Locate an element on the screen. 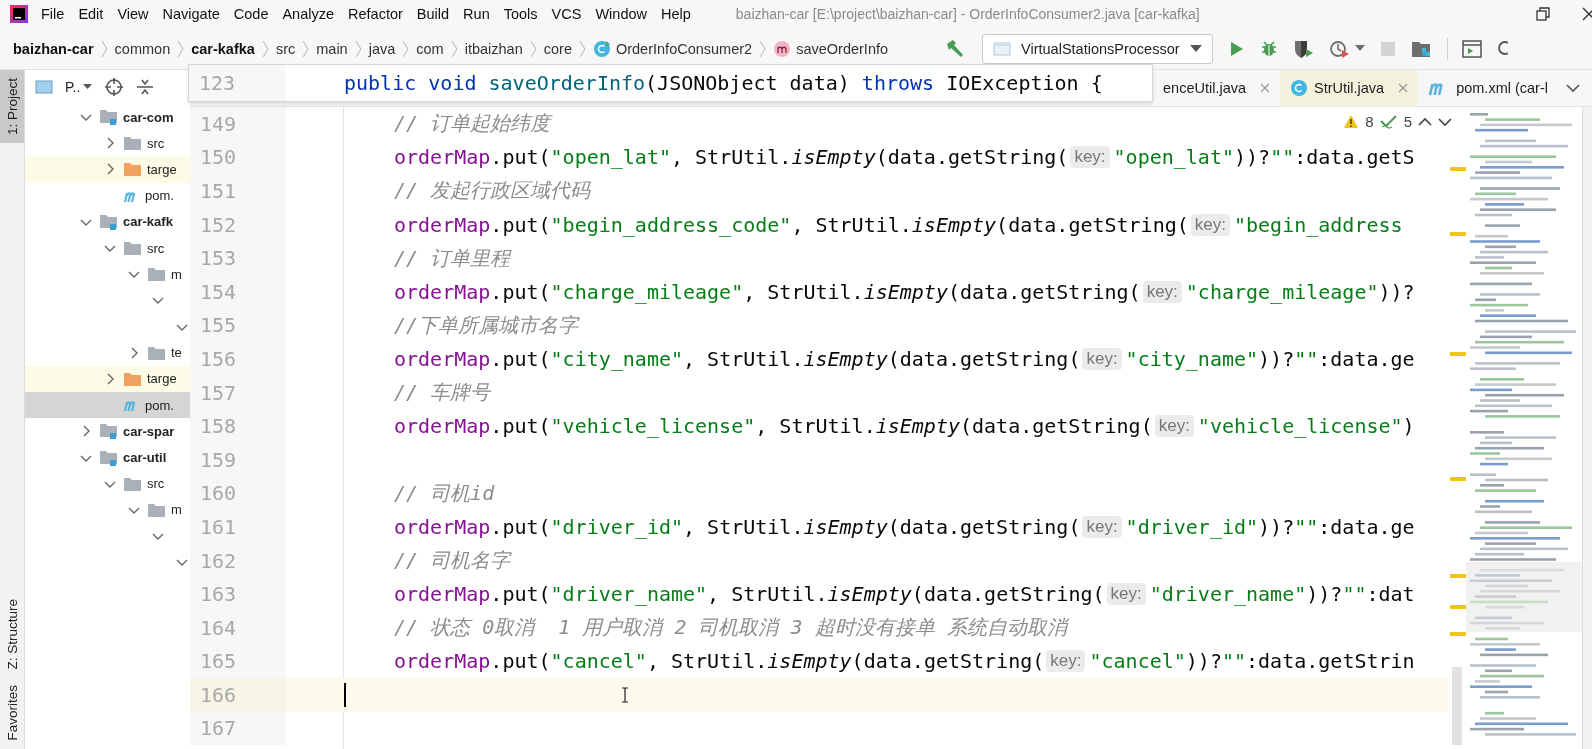  breadcrumb: saveOrderInfo is located at coordinates (842, 48).